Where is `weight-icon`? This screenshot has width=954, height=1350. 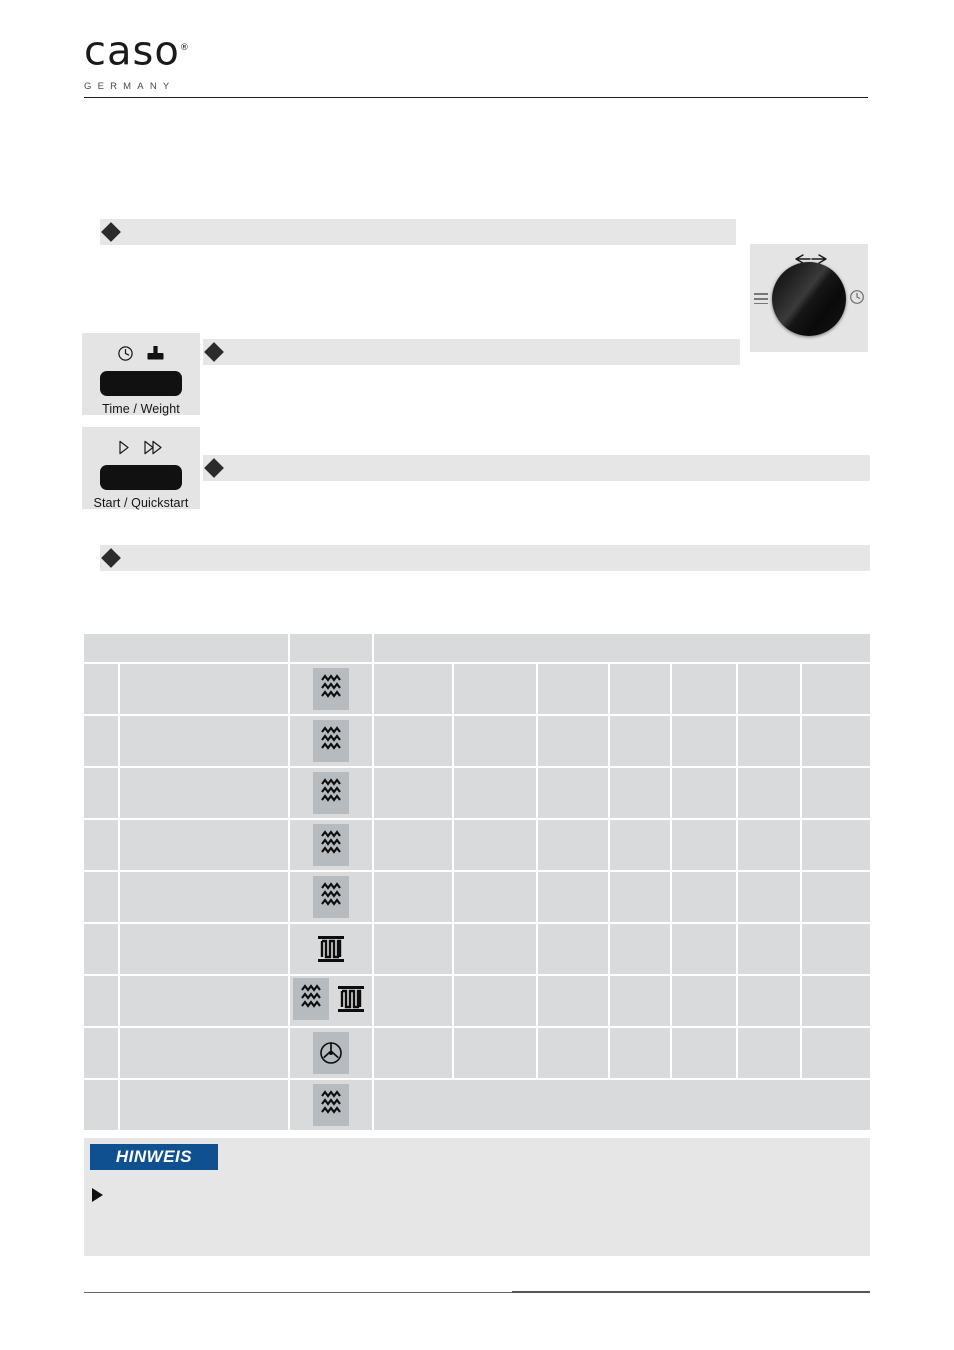
weight-icon is located at coordinates (155, 352).